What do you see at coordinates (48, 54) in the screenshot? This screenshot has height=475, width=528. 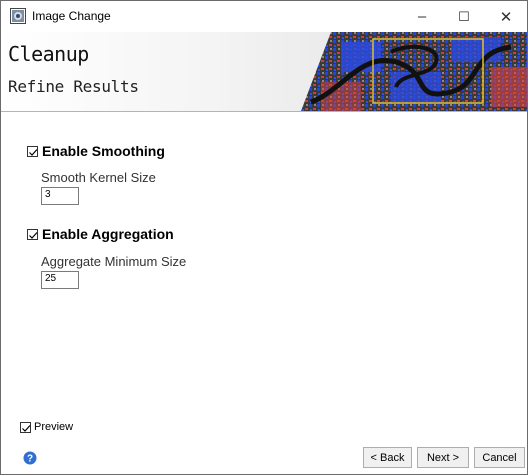 I see `banner-title: Cleanup` at bounding box center [48, 54].